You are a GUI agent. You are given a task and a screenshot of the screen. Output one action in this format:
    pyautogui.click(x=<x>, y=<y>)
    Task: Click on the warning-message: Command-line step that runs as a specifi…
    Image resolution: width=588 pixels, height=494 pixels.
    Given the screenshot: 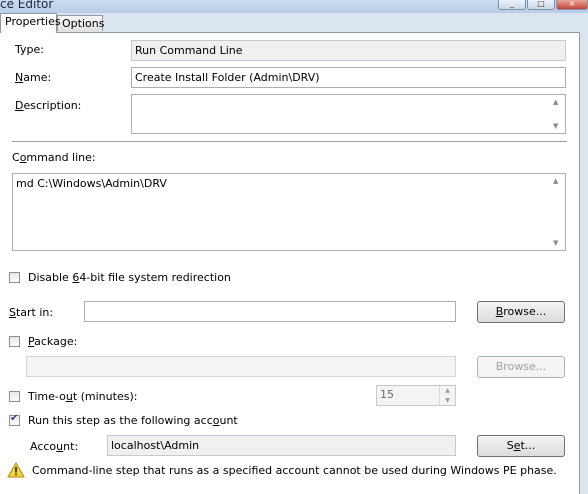 What is the action you would take?
    pyautogui.click(x=294, y=470)
    